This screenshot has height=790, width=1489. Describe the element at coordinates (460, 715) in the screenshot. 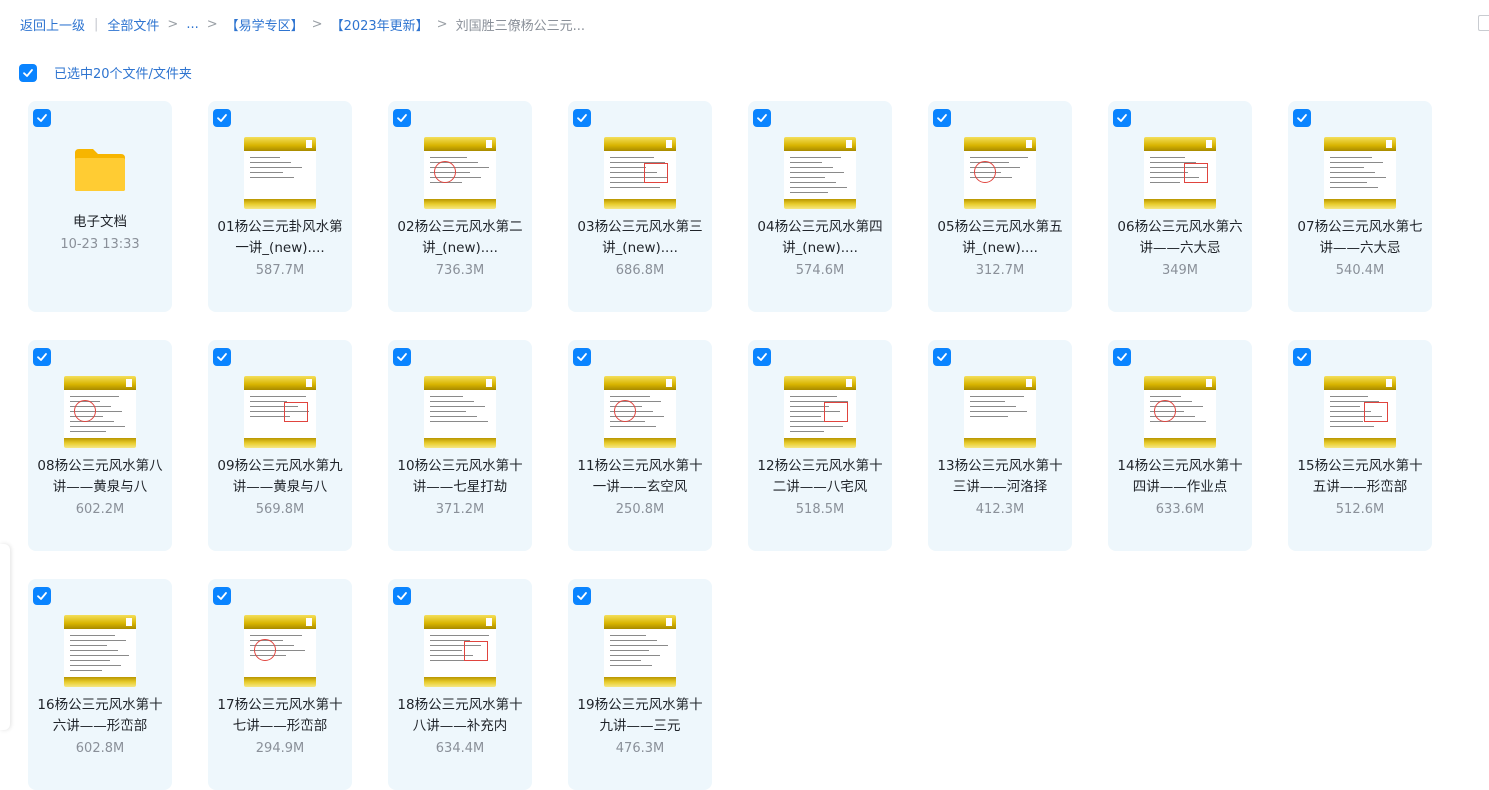

I see `file-name: 18杨公三元风水第十八讲——补充内` at that location.